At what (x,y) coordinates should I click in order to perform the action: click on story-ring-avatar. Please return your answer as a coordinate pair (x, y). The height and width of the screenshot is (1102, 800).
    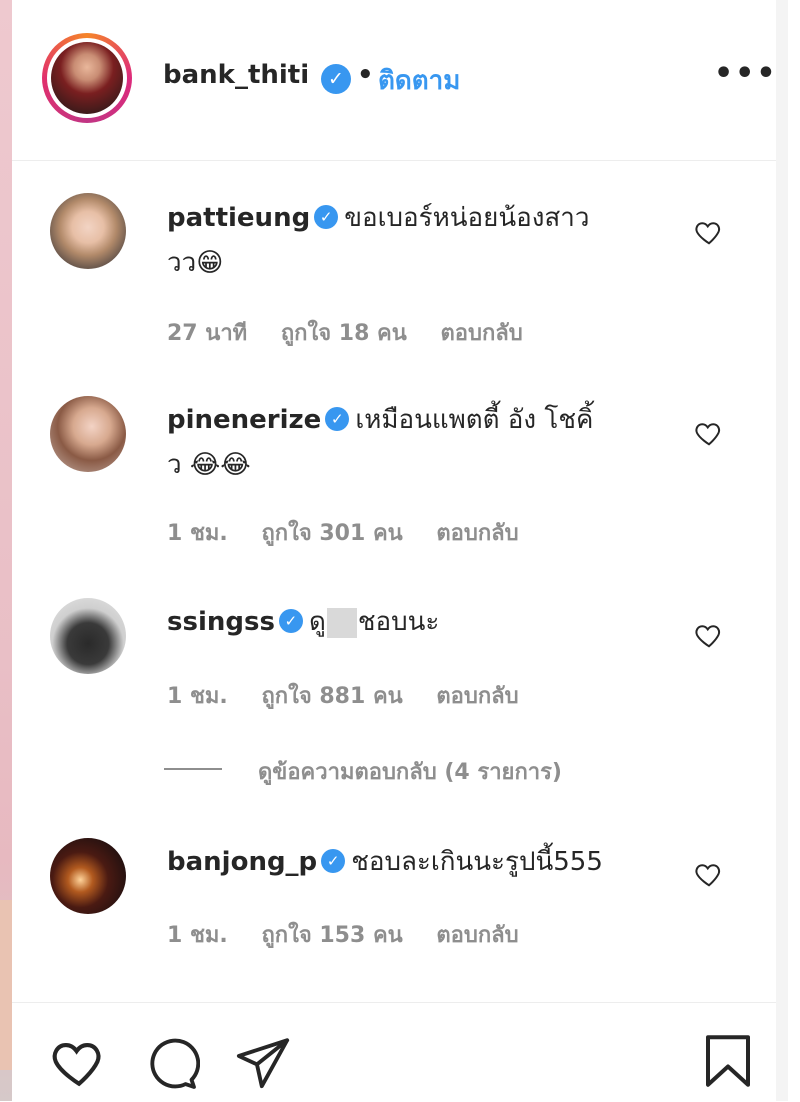
    Looking at the image, I should click on (87, 78).